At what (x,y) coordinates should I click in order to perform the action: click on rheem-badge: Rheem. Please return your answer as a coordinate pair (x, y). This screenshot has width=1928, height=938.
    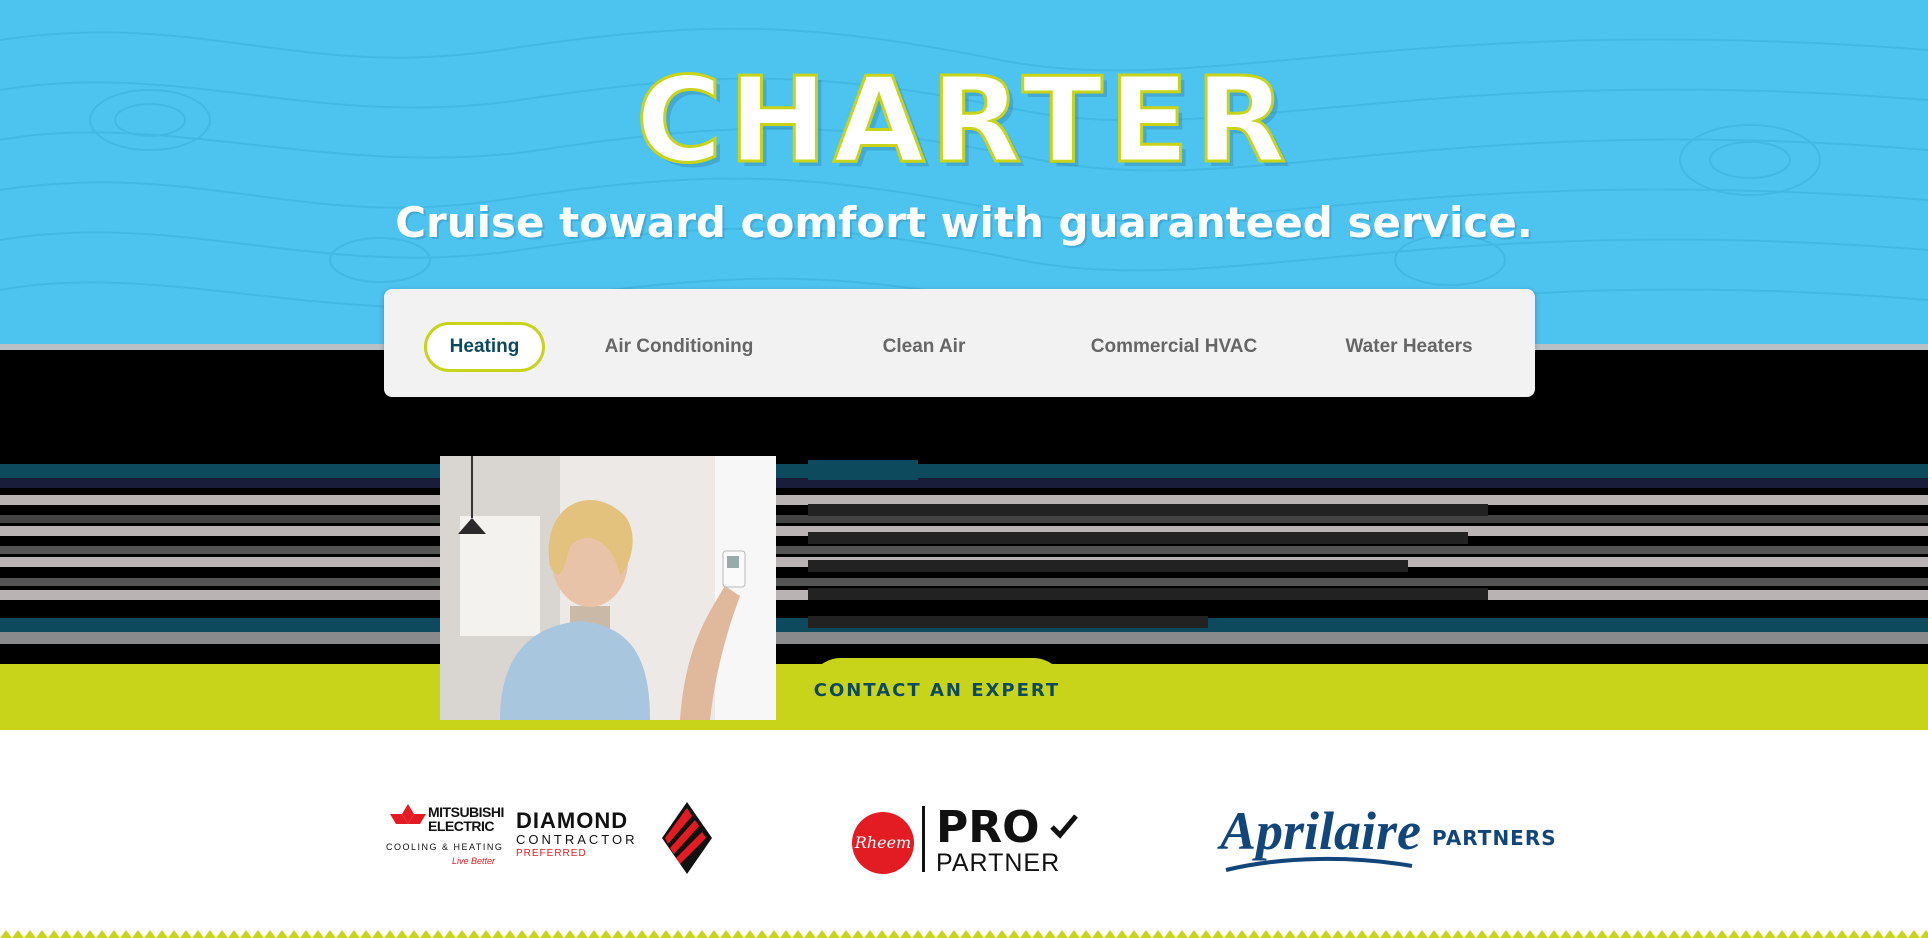
    Looking at the image, I should click on (883, 843).